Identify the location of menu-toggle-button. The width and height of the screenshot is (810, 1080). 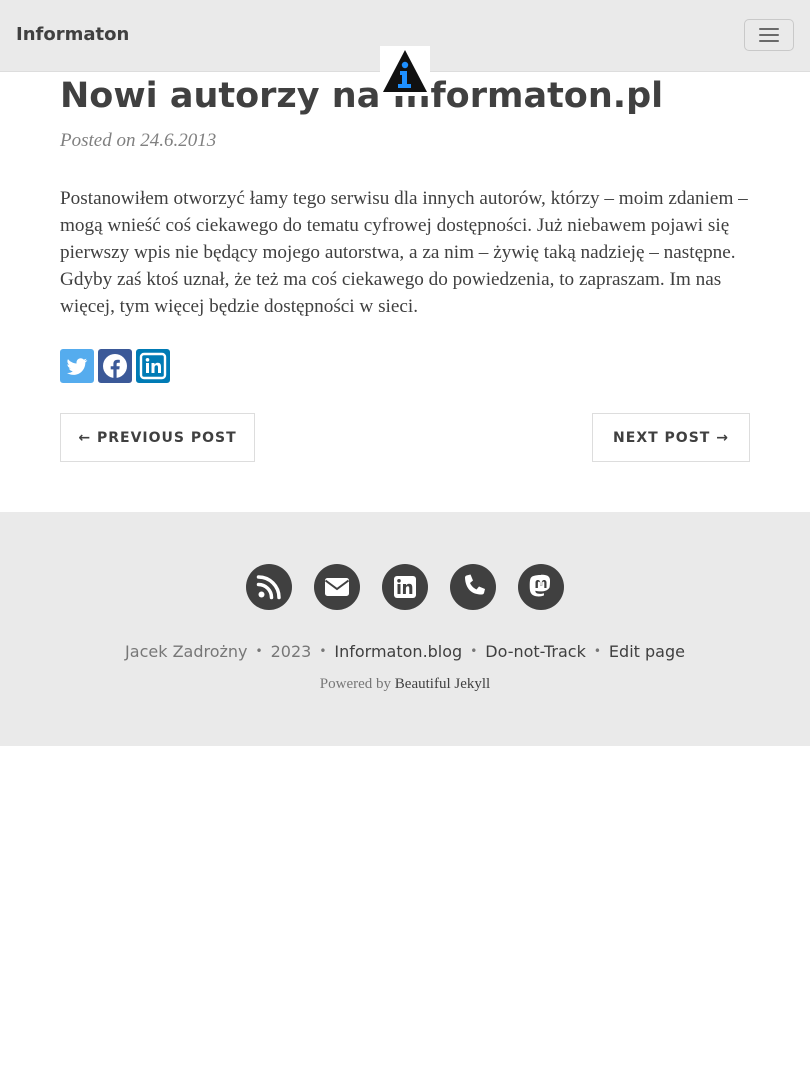
(769, 35).